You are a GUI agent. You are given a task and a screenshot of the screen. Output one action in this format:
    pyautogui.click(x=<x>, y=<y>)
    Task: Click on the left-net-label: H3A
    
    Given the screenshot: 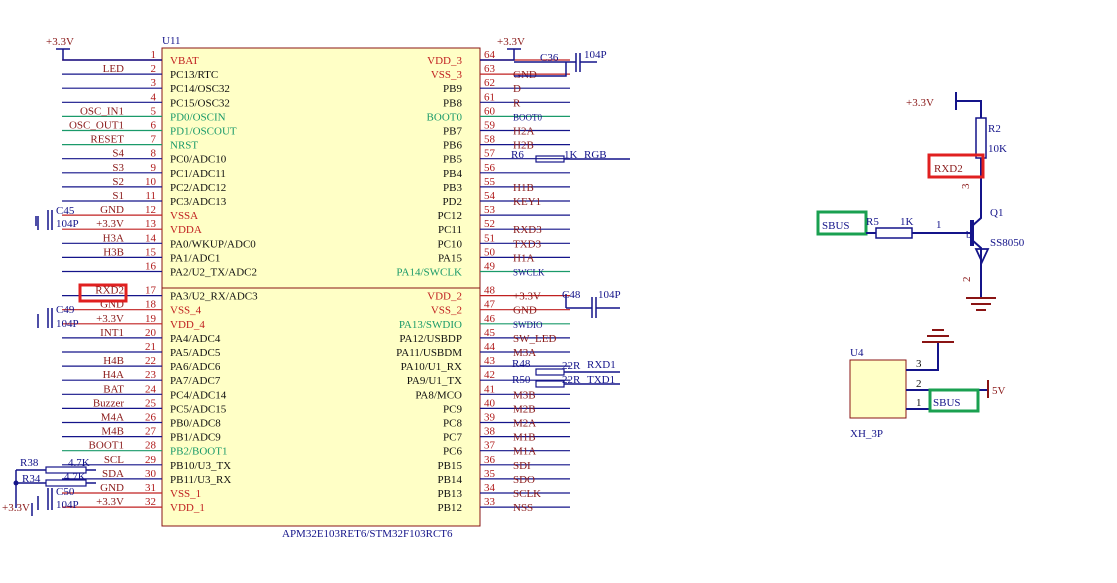 What is the action you would take?
    pyautogui.click(x=113, y=238)
    